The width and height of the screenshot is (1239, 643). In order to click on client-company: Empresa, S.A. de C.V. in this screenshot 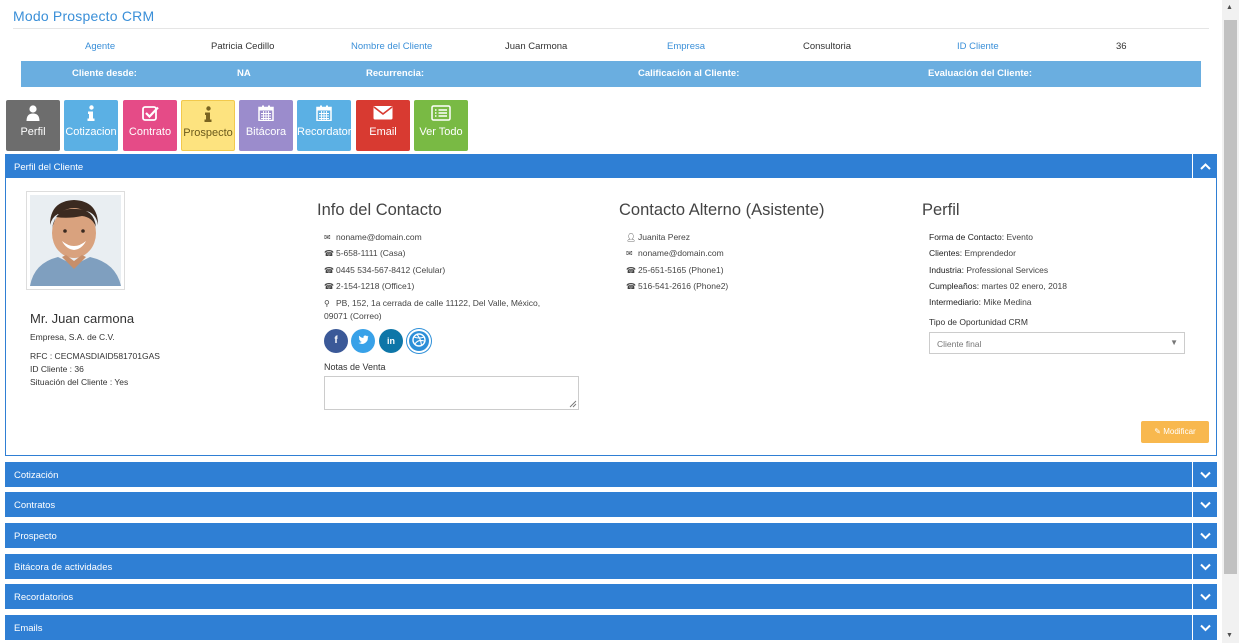, I will do `click(72, 337)`.